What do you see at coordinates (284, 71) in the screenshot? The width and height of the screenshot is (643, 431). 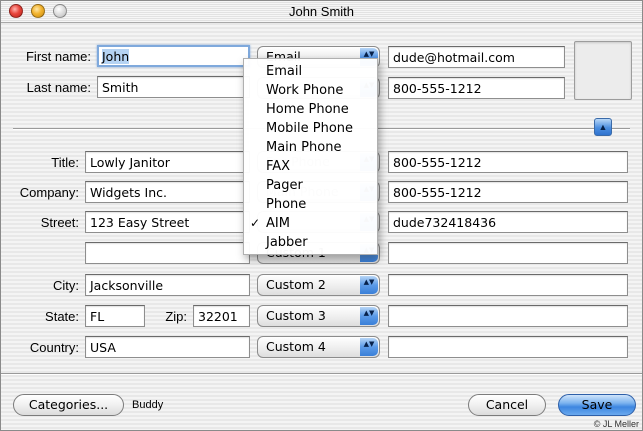 I see `menu-item-label: Email` at bounding box center [284, 71].